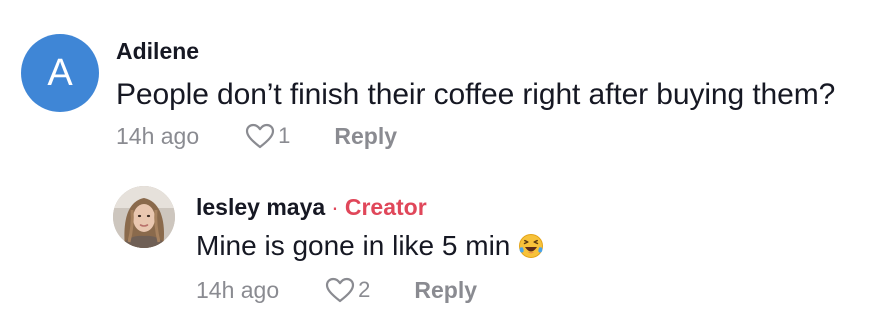 The image size is (876, 328). Describe the element at coordinates (158, 135) in the screenshot. I see `comment-timestamp: 14h ago` at that location.